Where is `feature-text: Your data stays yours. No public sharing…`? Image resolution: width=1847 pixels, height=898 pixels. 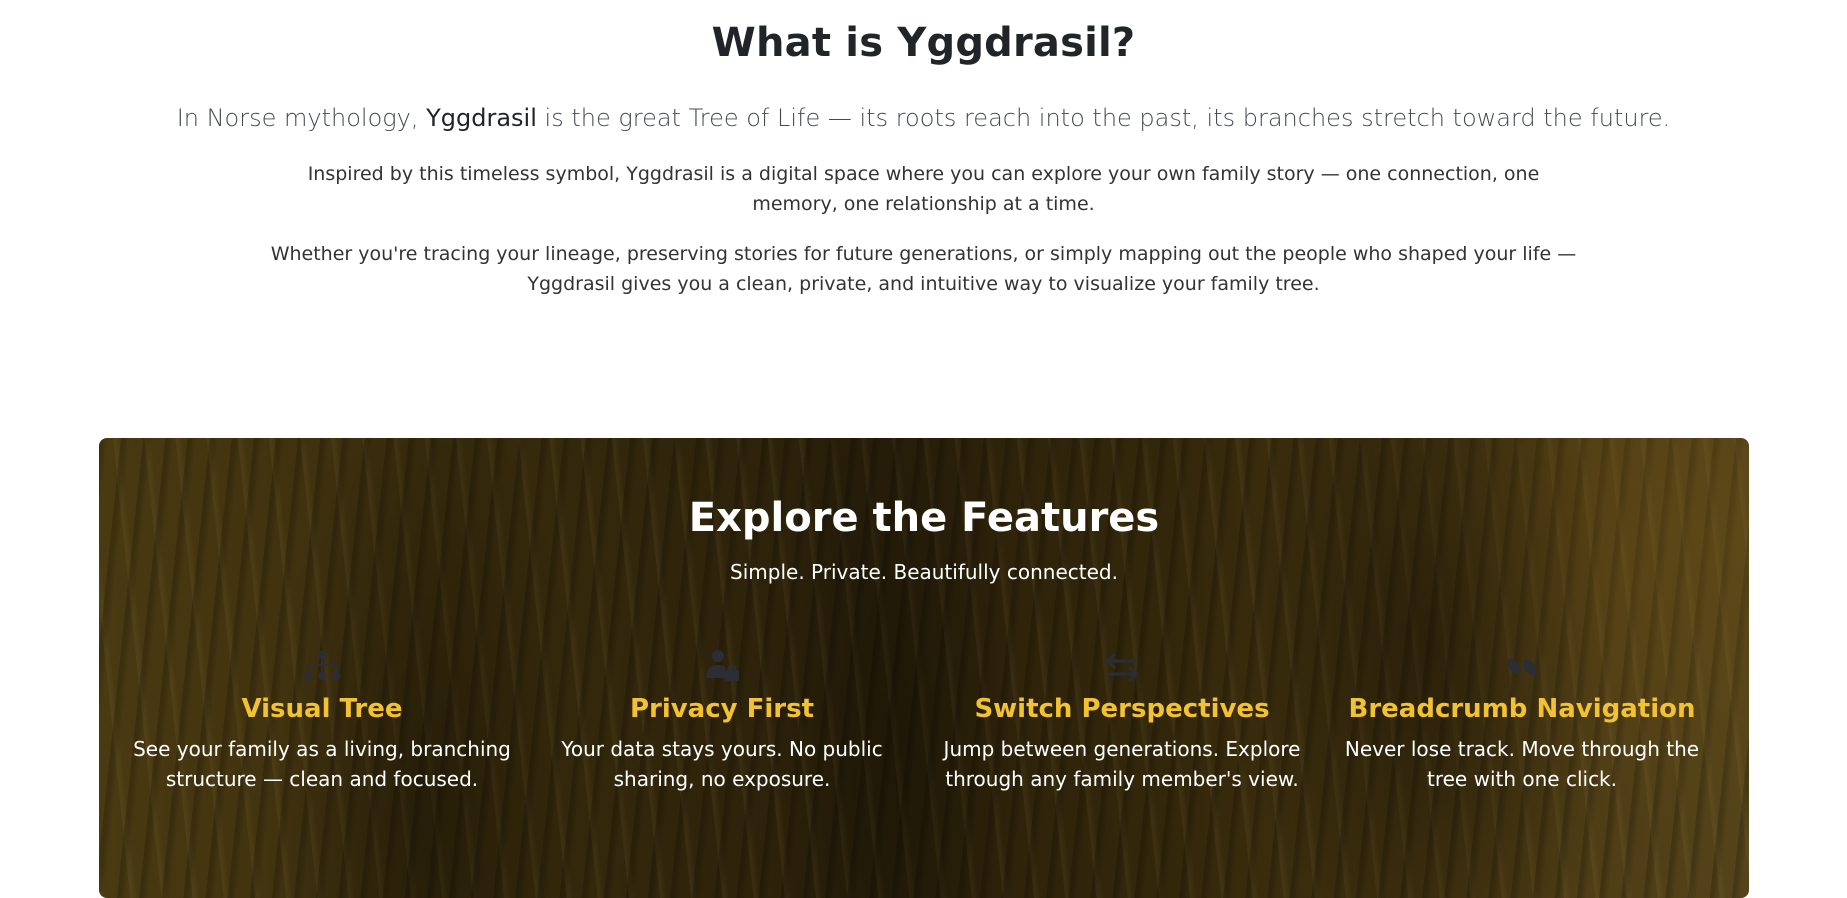
feature-text: Your data stays yours. No public sharing… is located at coordinates (722, 764).